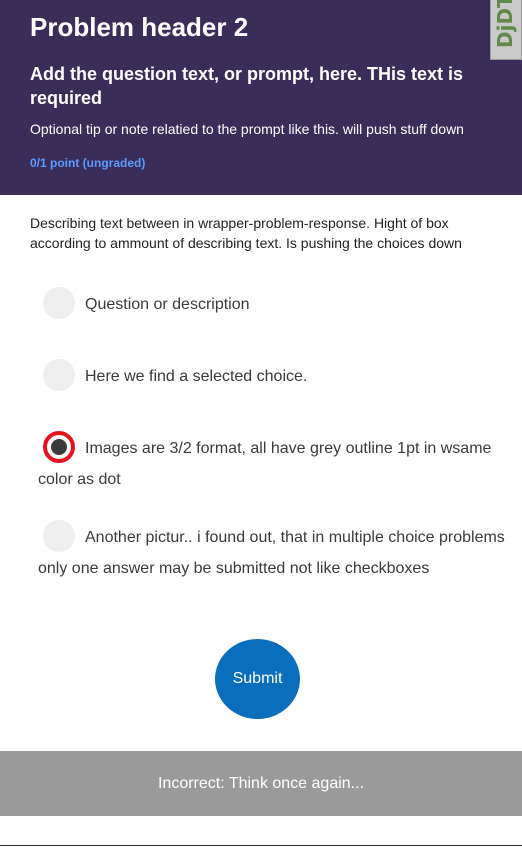 The image size is (522, 847). Describe the element at coordinates (167, 305) in the screenshot. I see `choice-label: Question or description` at that location.